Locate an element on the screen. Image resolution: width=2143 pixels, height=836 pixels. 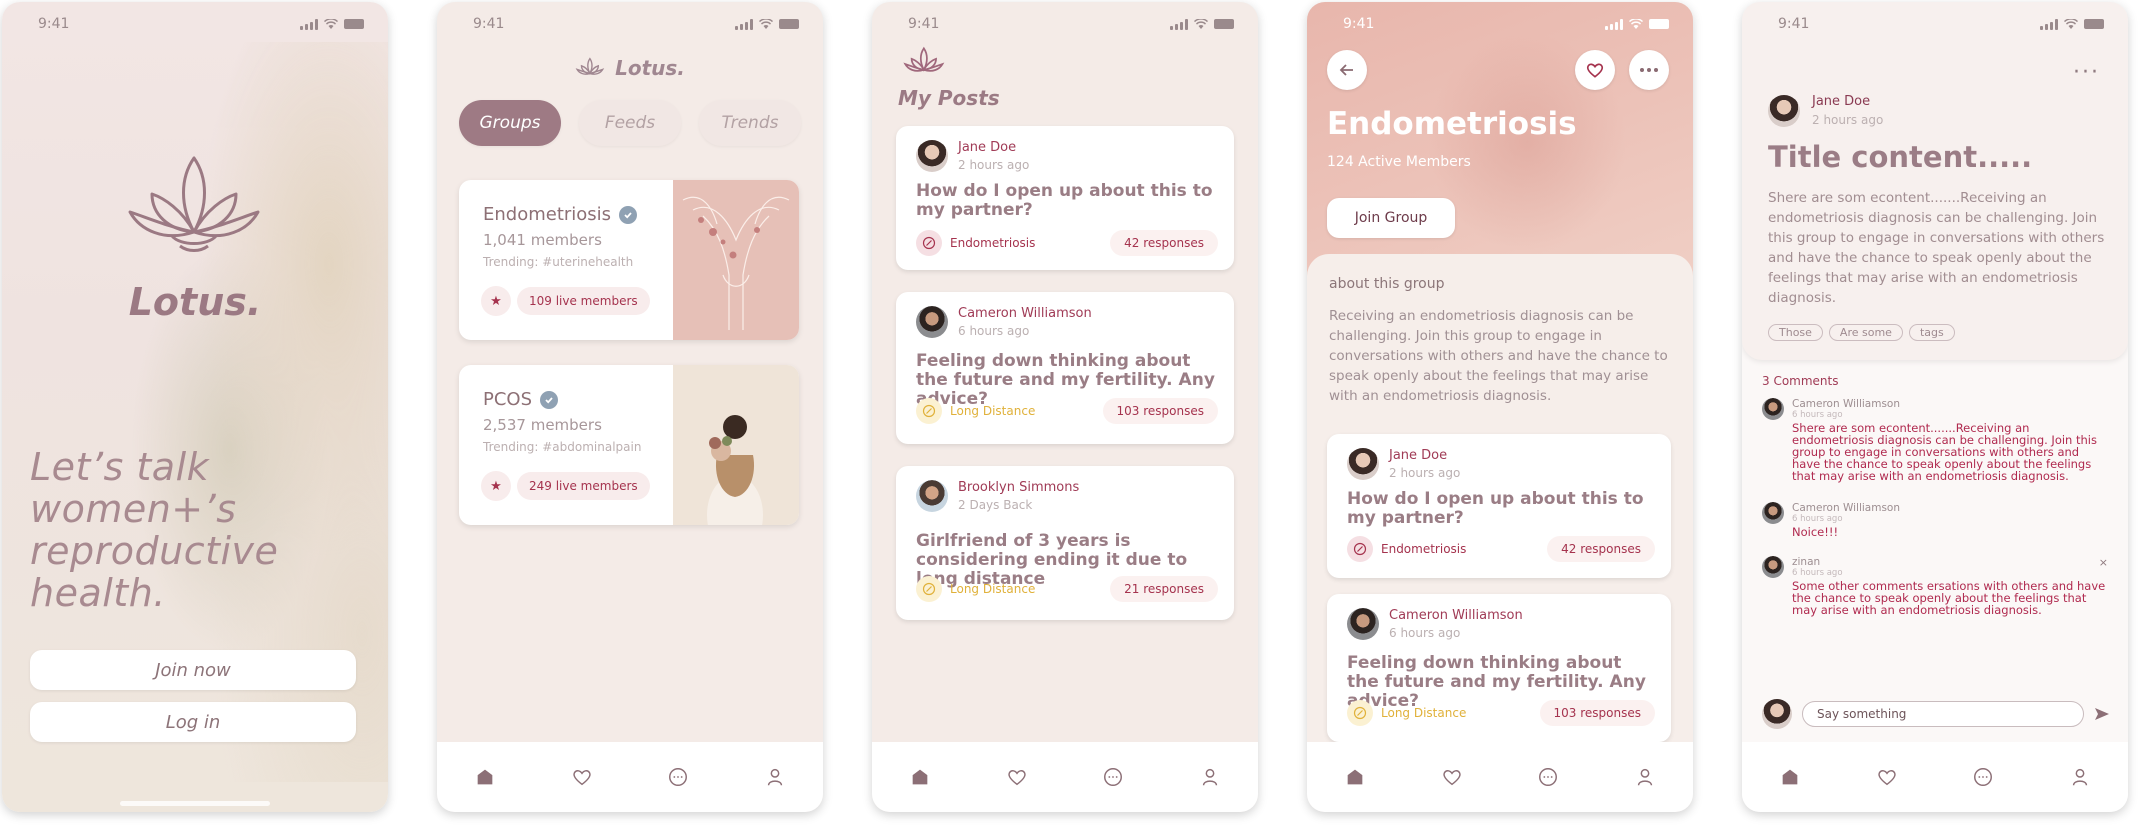
tab-groups: Groups is located at coordinates (510, 123).